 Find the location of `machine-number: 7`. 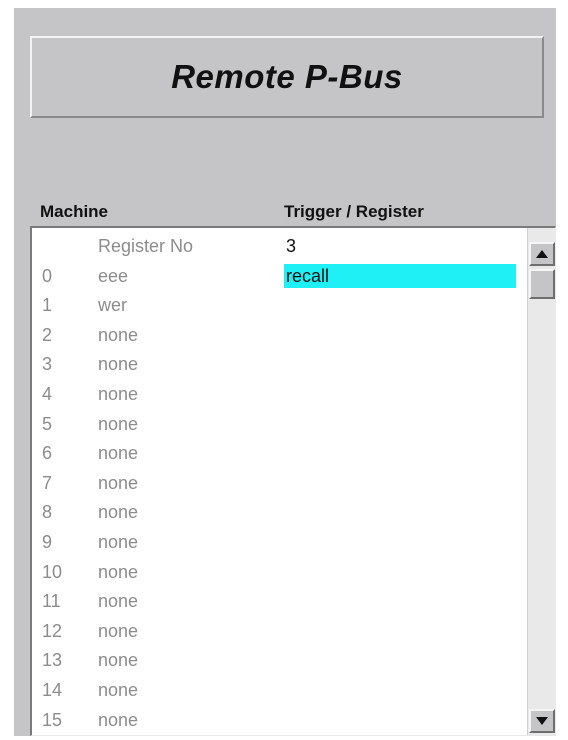

machine-number: 7 is located at coordinates (47, 482).